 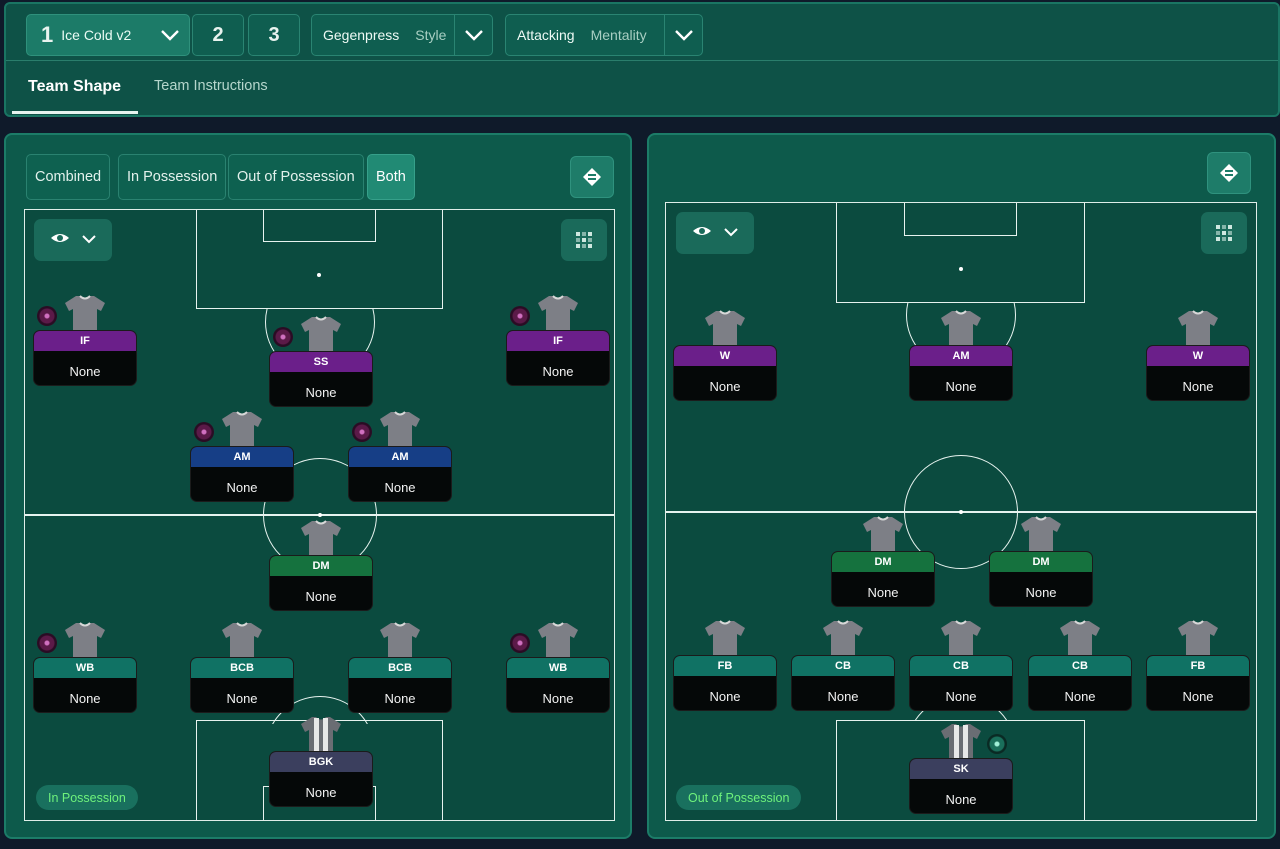 I want to click on player-card: BCB None, so click(x=242, y=685).